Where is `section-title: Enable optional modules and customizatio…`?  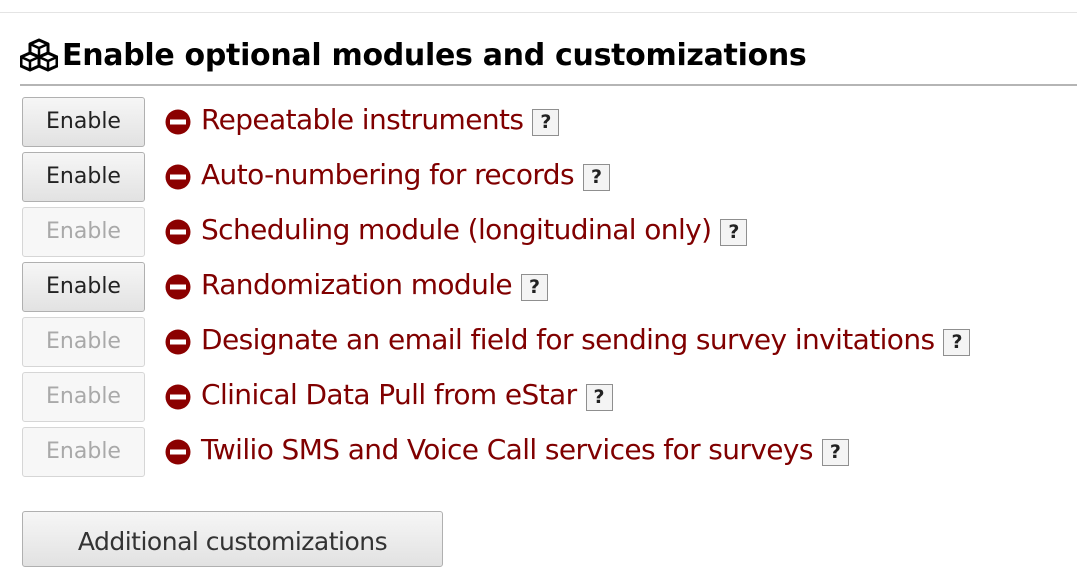
section-title: Enable optional modules and customizatio… is located at coordinates (434, 55).